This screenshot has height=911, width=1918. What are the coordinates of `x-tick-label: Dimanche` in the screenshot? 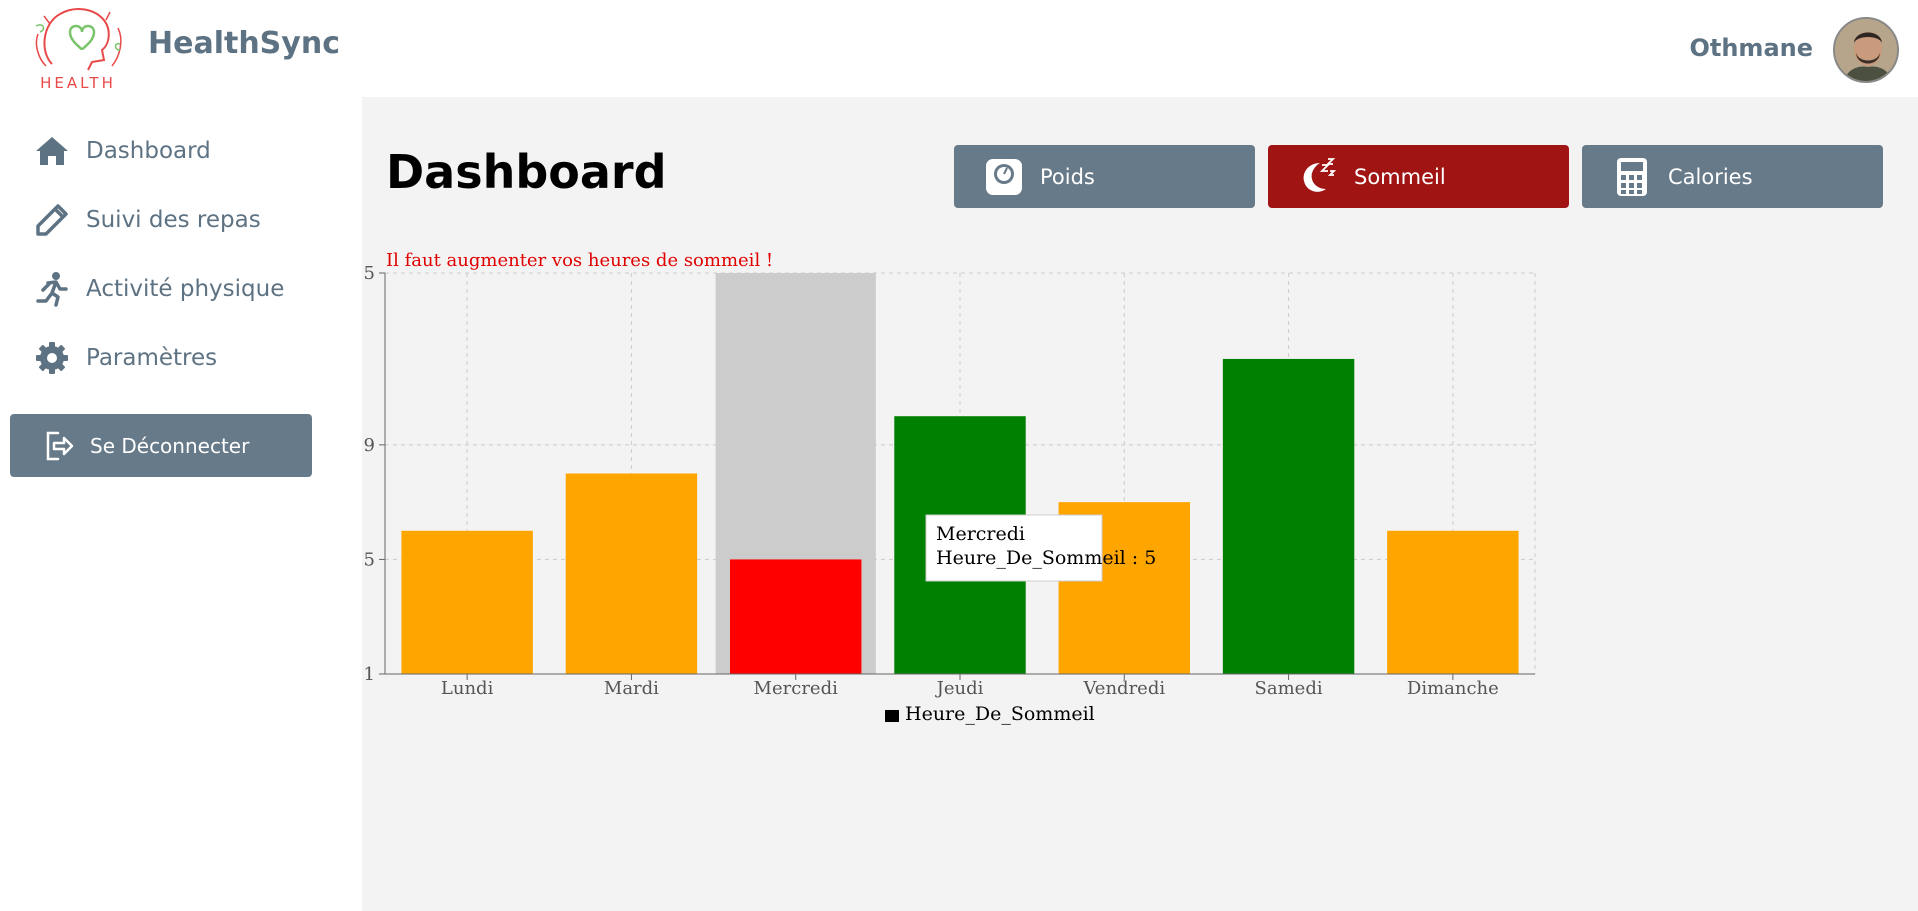 It's located at (1453, 688).